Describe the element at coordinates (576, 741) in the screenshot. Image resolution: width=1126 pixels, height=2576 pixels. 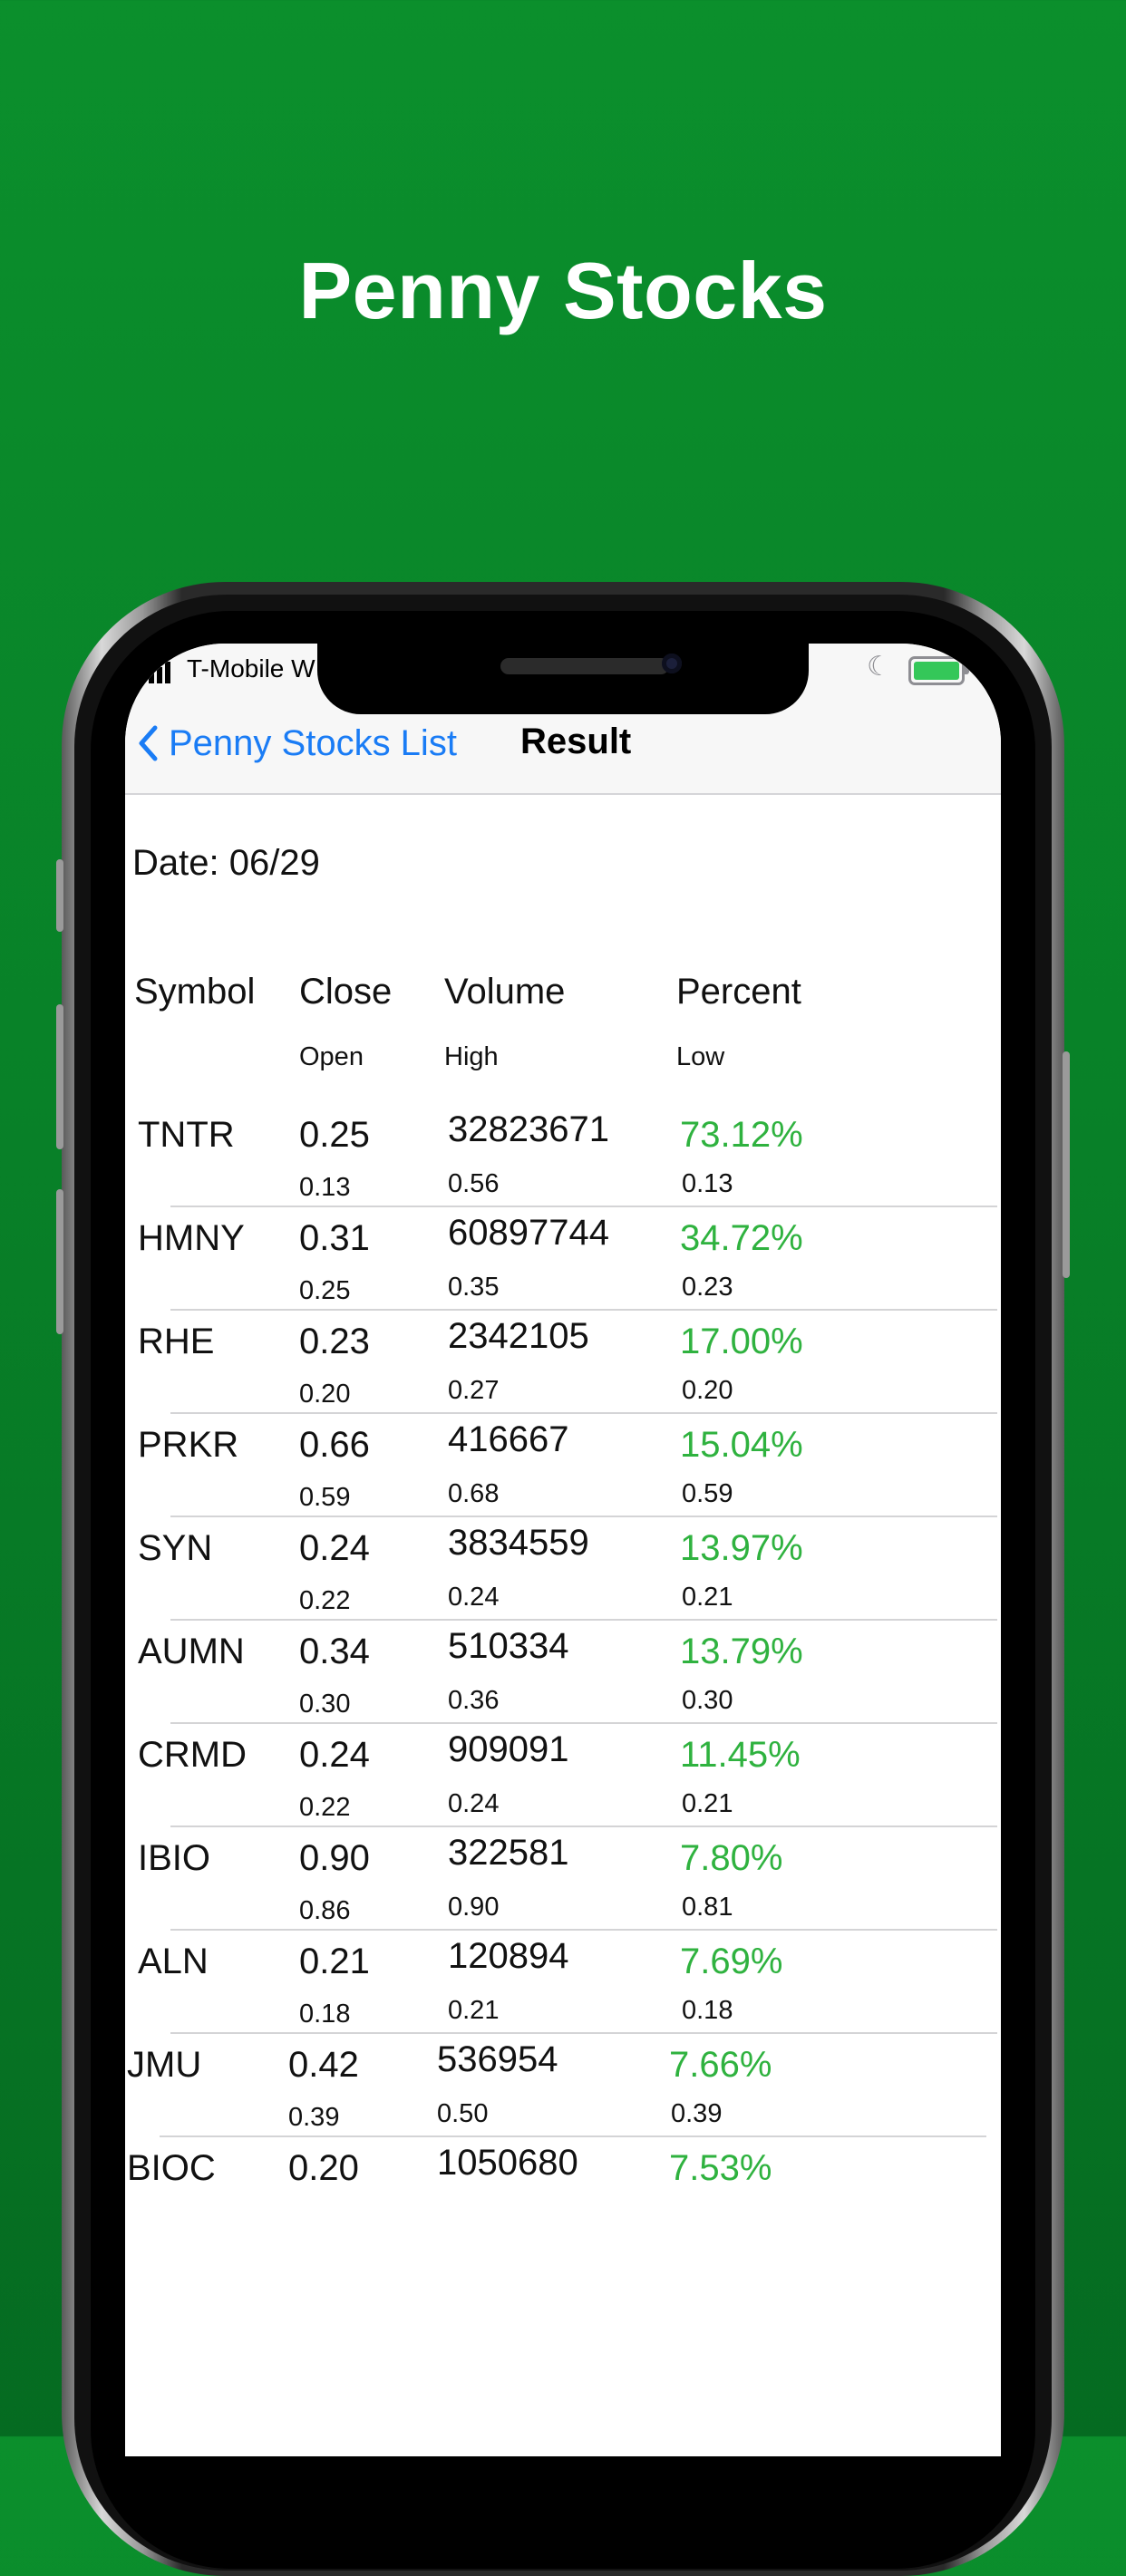
I see `page-title: Result` at that location.